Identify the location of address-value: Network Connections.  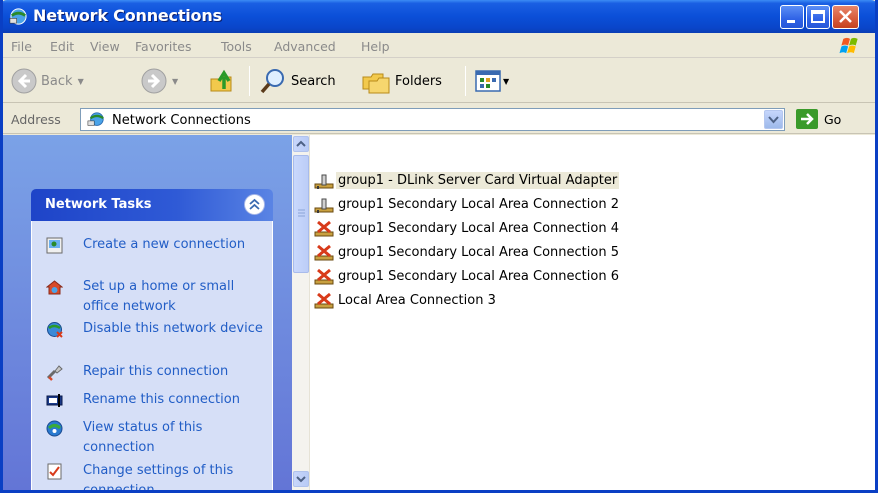
(181, 120).